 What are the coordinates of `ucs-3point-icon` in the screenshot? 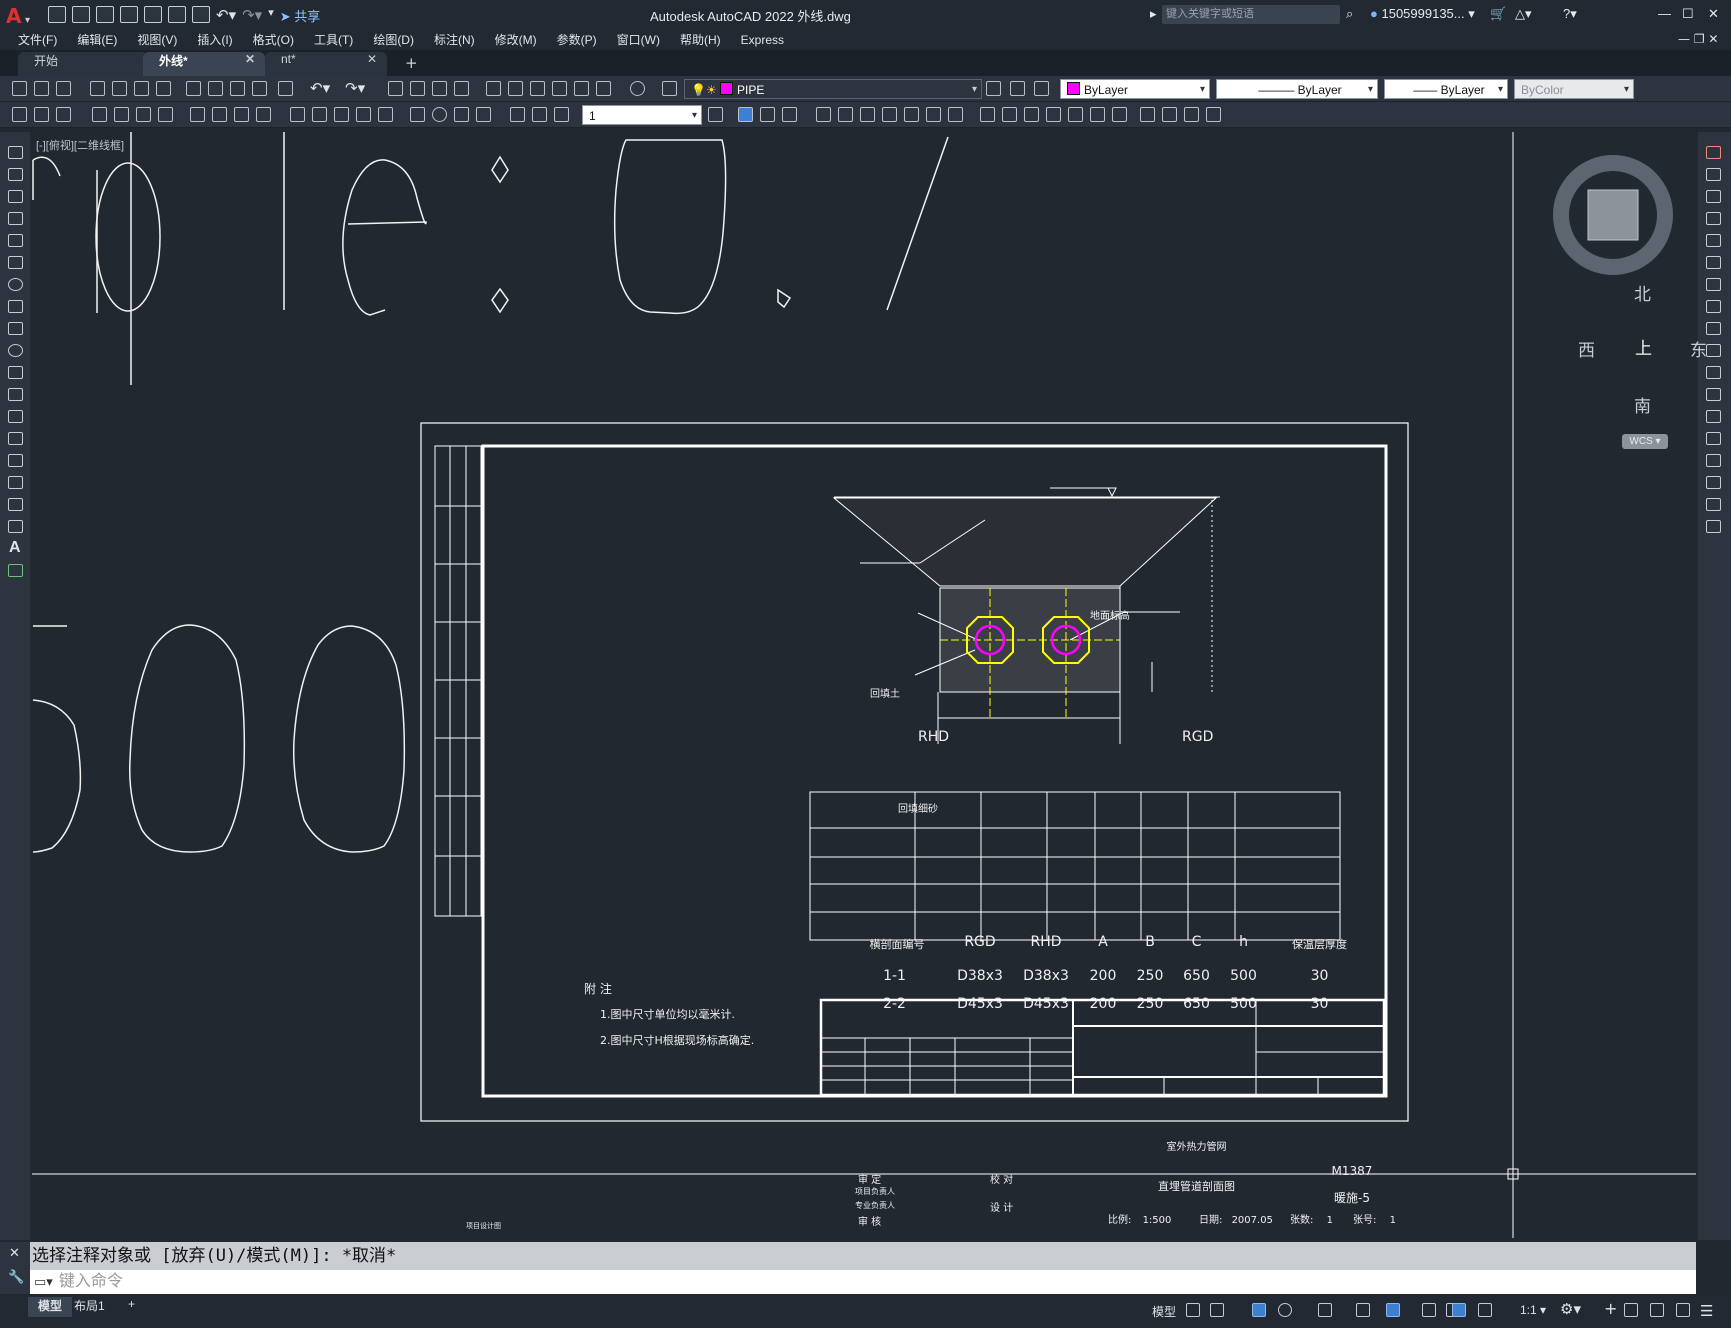 It's located at (911, 114).